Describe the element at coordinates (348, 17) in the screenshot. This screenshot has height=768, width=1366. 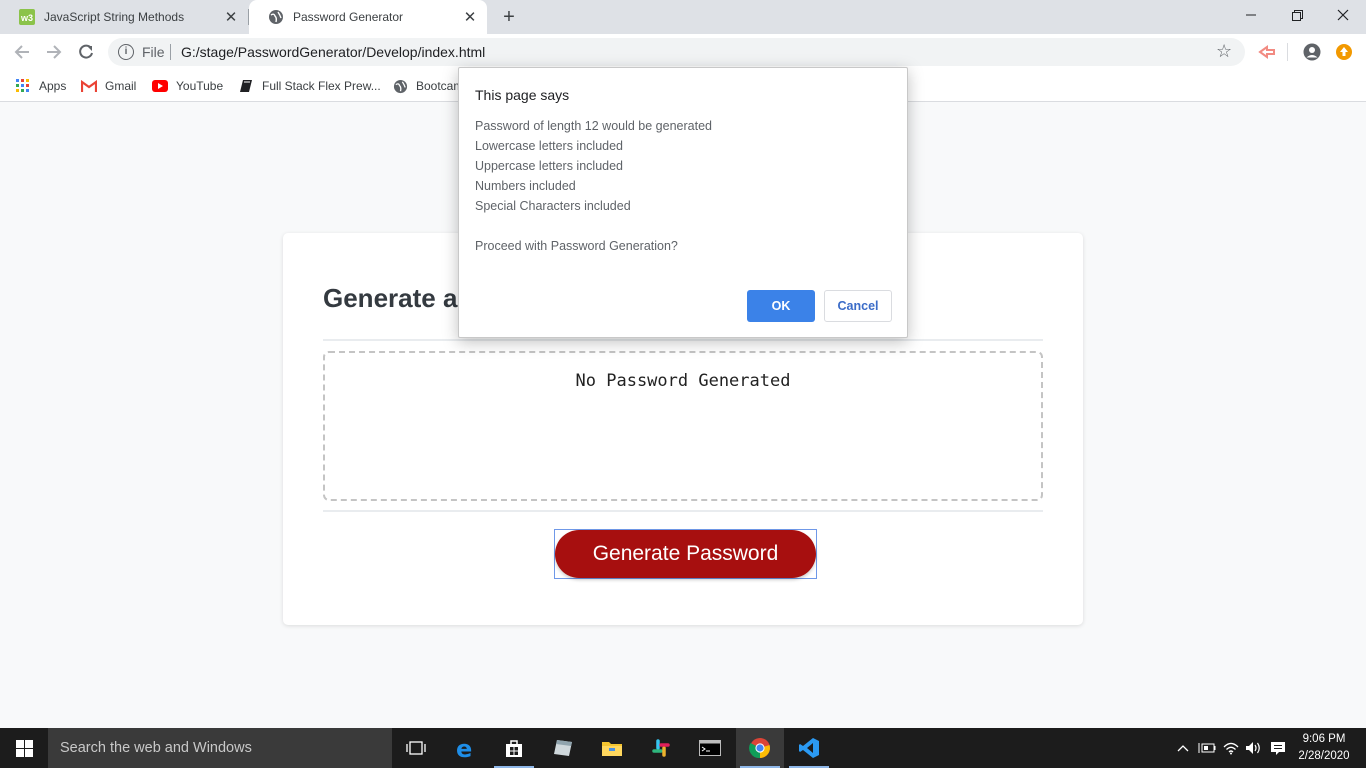
I see `tab-title: Password Generator` at that location.